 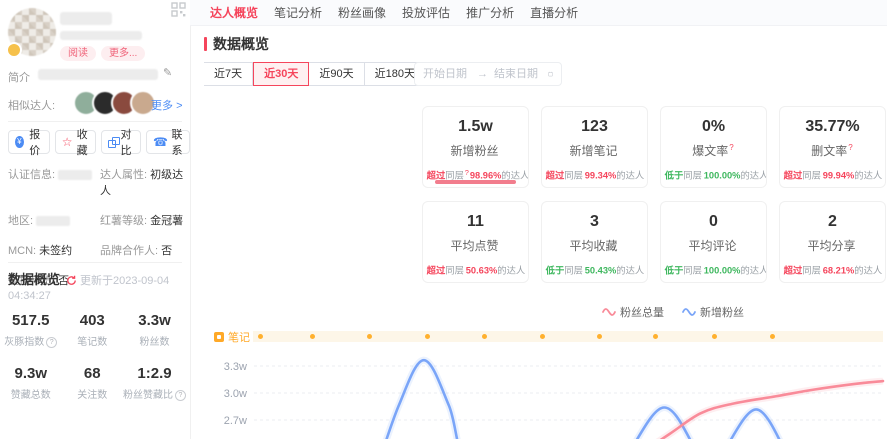 I want to click on star-icon, so click(x=67, y=142).